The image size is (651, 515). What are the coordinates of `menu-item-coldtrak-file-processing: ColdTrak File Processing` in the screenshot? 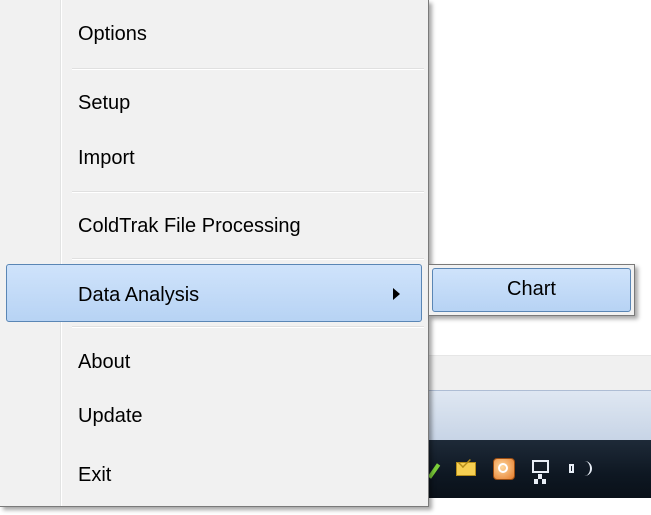 It's located at (189, 226).